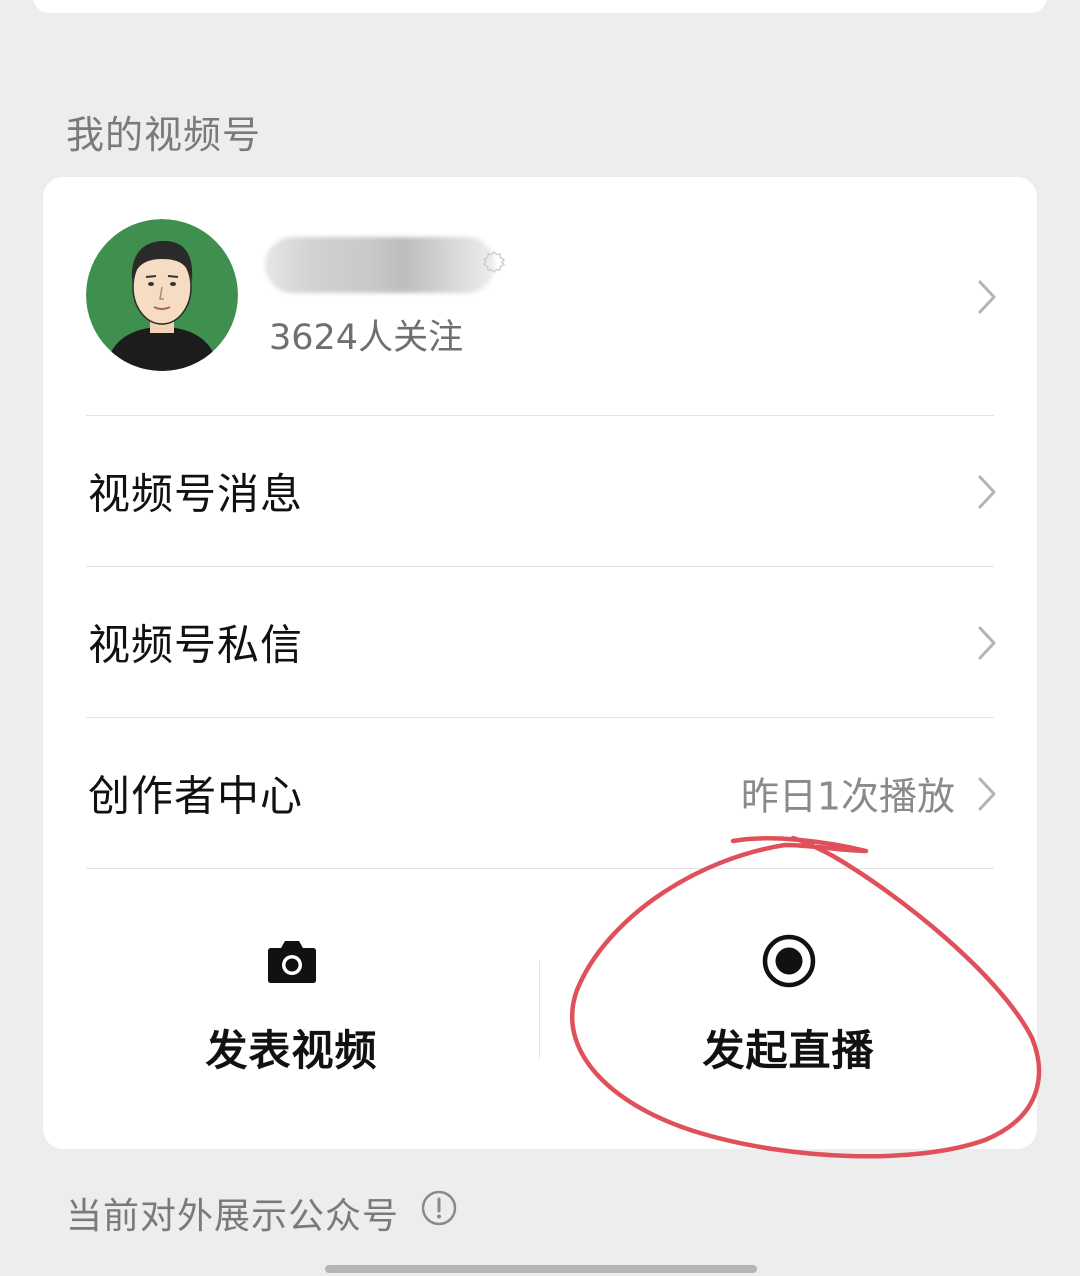  I want to click on publish-video-label: 发表视频, so click(291, 1050).